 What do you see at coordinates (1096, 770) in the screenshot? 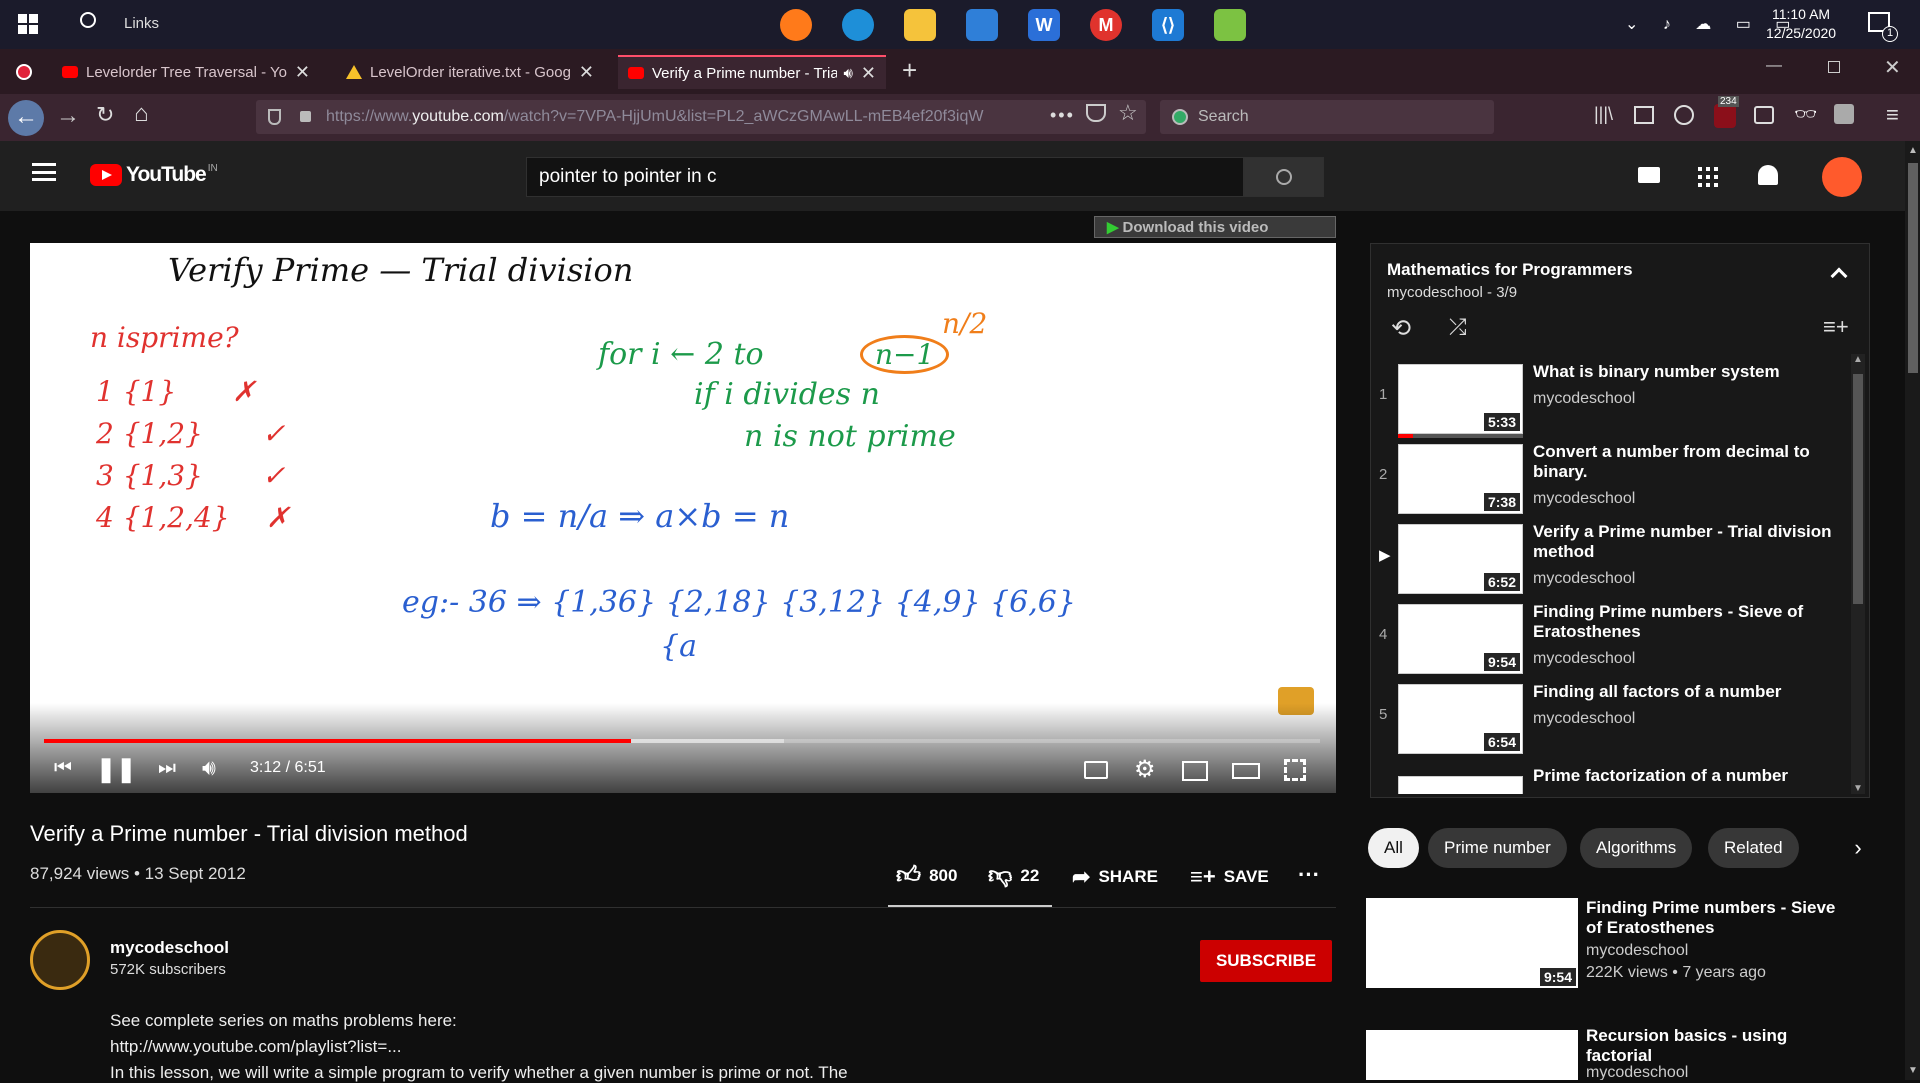
I see `subtitles-icon` at bounding box center [1096, 770].